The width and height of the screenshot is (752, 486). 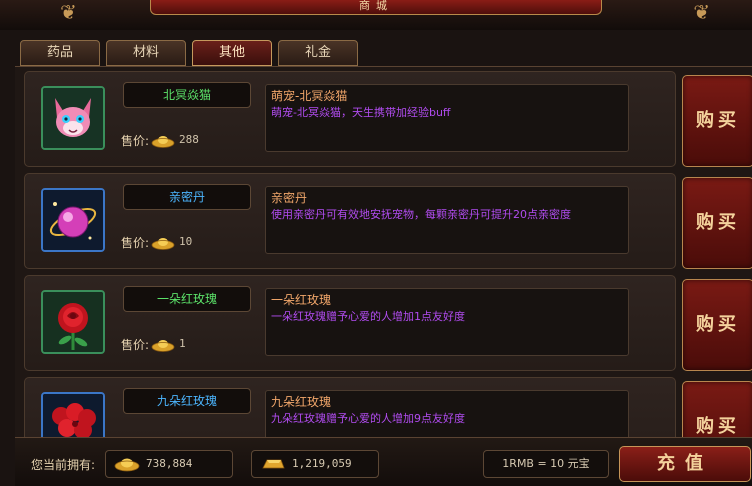 What do you see at coordinates (63, 465) in the screenshot?
I see `owned-label: 您当前拥有:` at bounding box center [63, 465].